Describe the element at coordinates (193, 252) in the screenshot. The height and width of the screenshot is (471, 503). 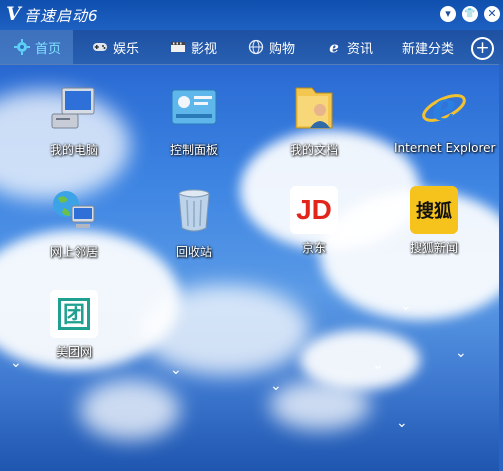
I see `shortcut-label: 回收站` at that location.